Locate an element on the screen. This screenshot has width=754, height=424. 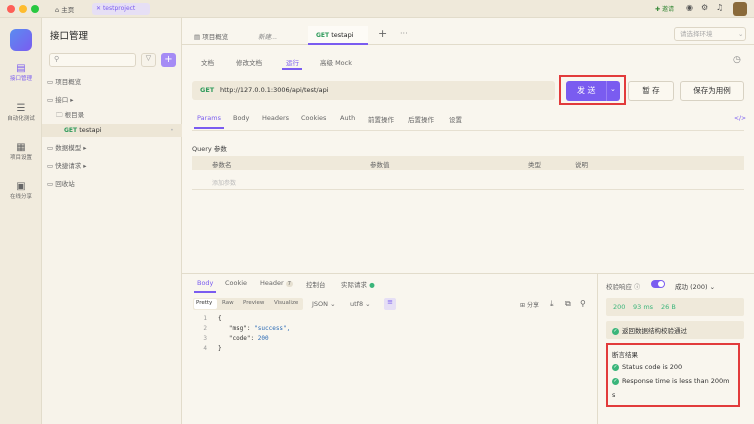
response-tab-body: Body is located at coordinates (205, 283).